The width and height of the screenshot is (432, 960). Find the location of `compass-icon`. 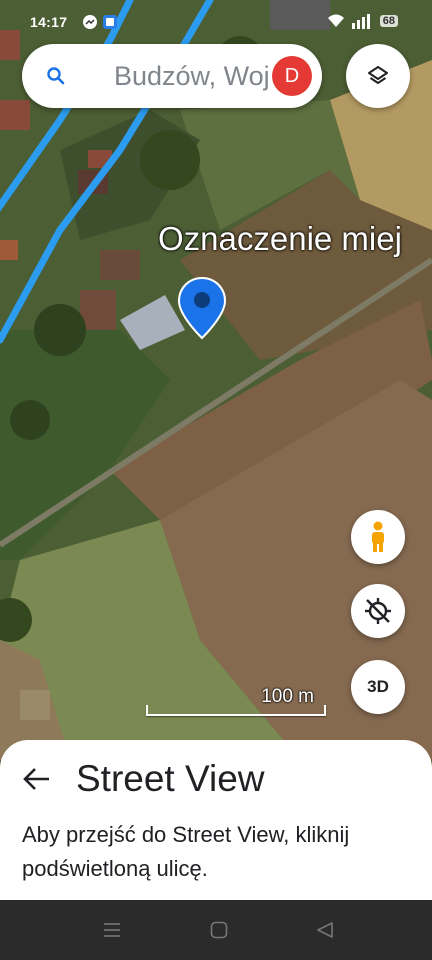

compass-icon is located at coordinates (378, 611).